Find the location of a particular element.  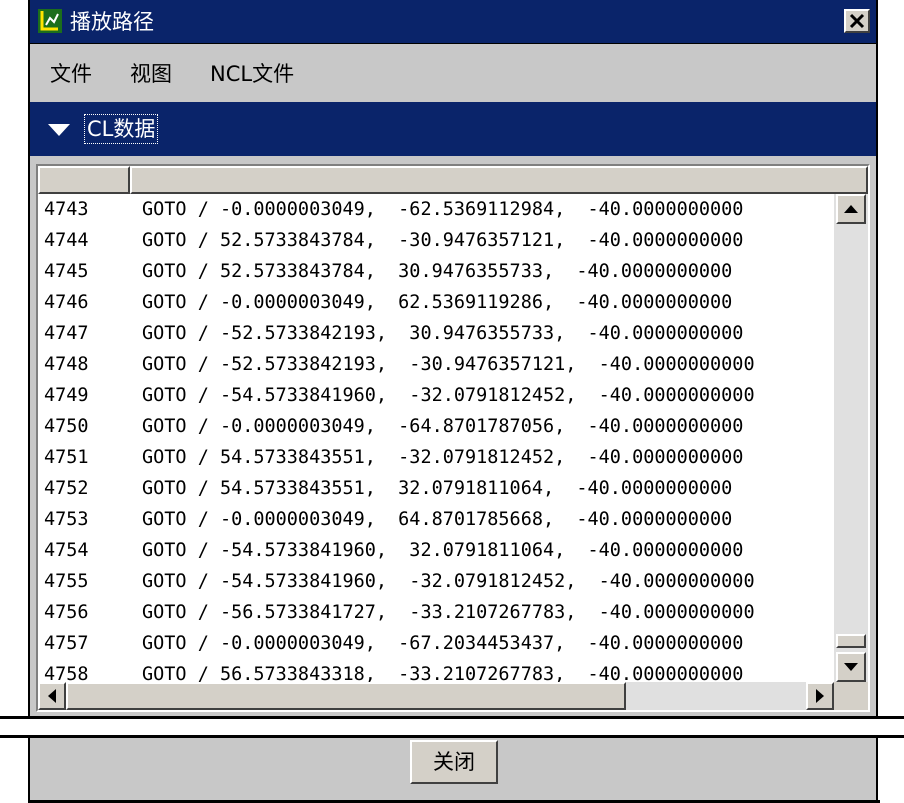

vertical-scrollbar is located at coordinates (851, 439).